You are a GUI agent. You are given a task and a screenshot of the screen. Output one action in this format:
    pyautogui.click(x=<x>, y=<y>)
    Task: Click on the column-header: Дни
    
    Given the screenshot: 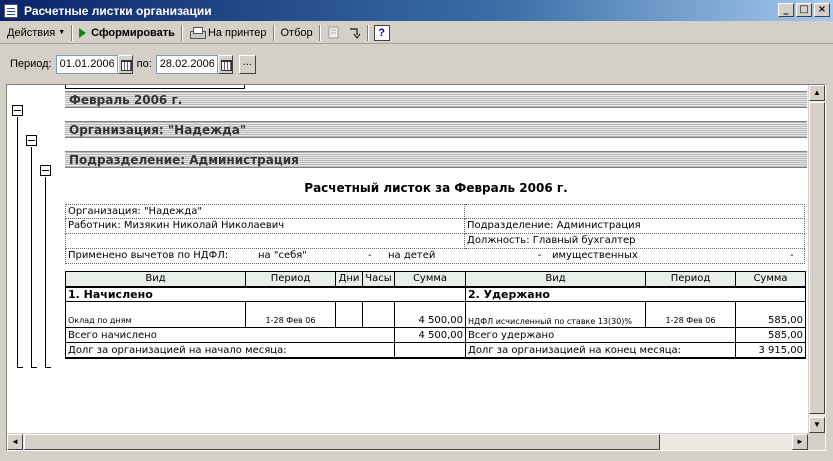 What is the action you would take?
    pyautogui.click(x=349, y=279)
    